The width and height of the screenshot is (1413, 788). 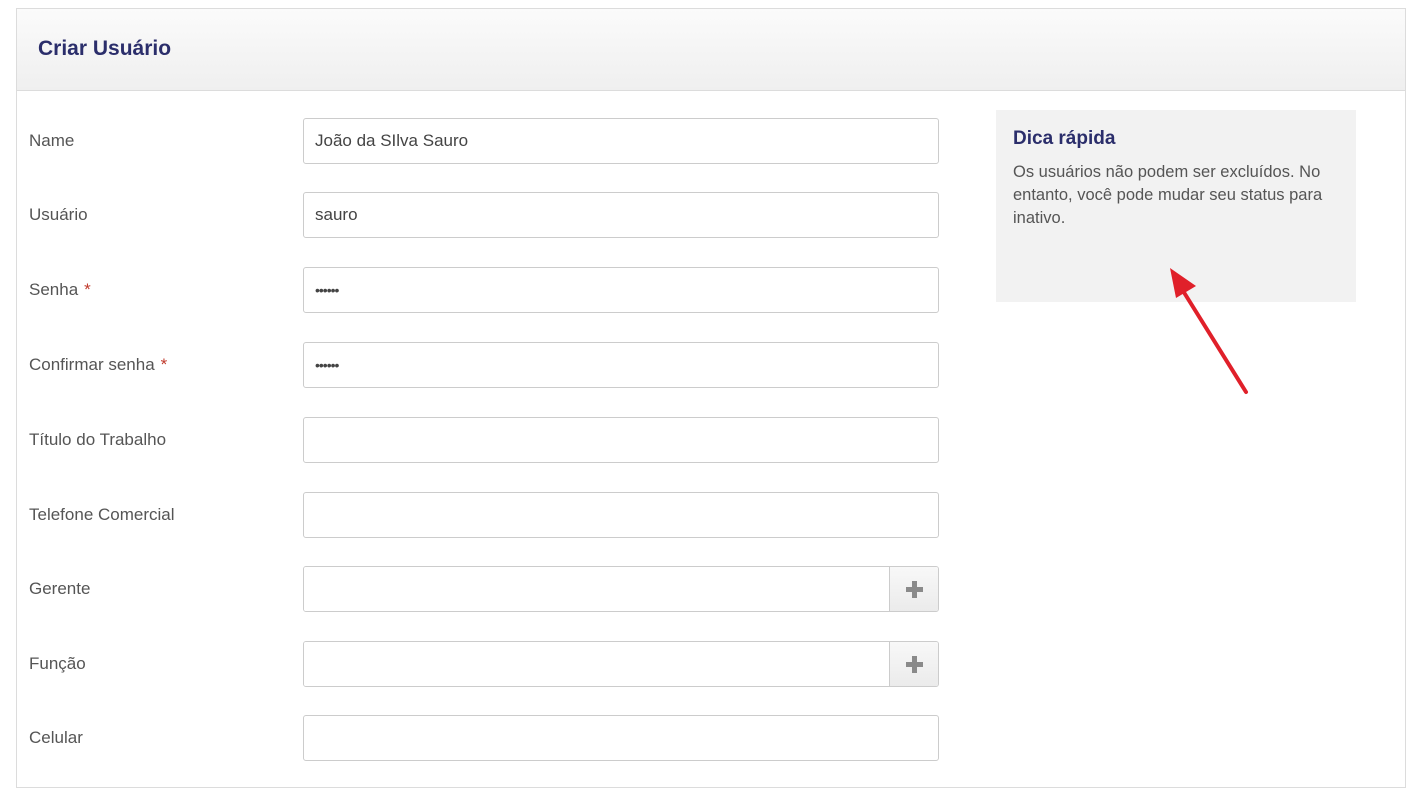 I want to click on confirmar-senha-input: ••••••, so click(x=621, y=365).